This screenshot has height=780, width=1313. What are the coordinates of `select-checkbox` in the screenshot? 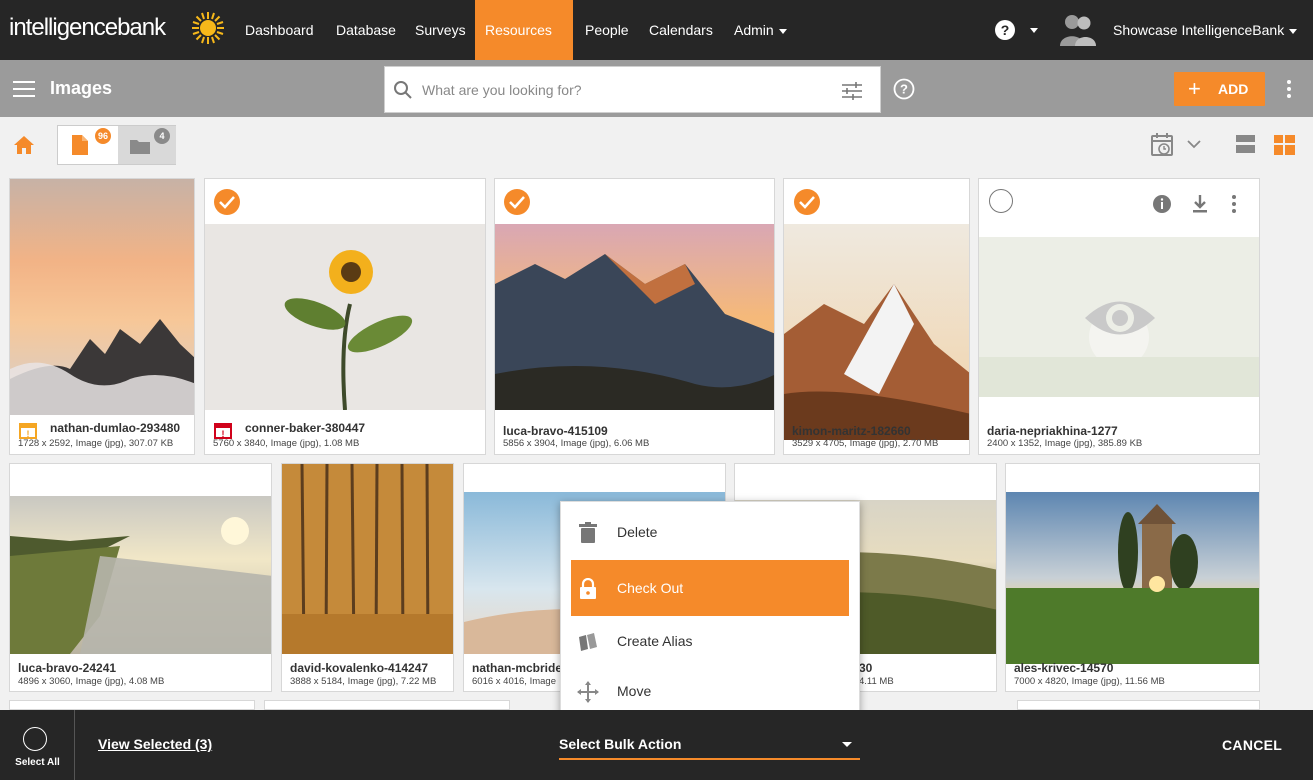 It's located at (1001, 201).